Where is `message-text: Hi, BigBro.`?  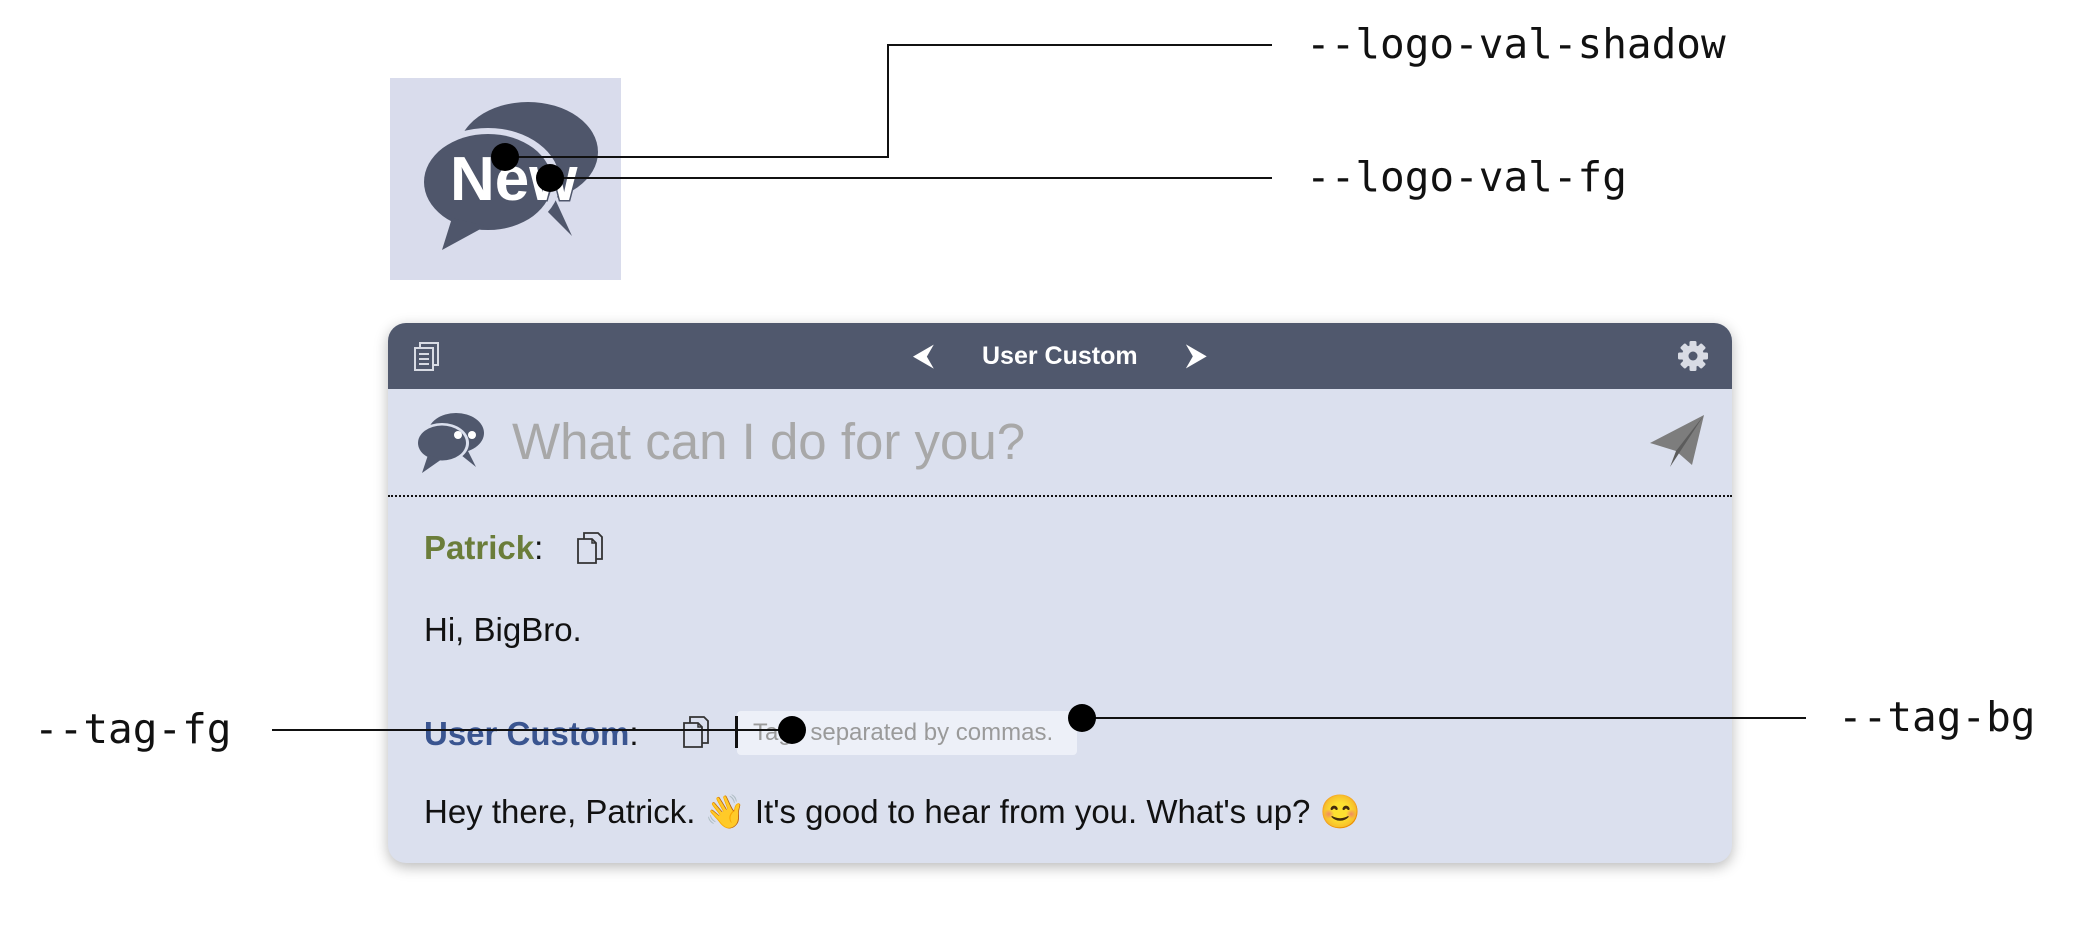 message-text: Hi, BigBro. is located at coordinates (503, 629).